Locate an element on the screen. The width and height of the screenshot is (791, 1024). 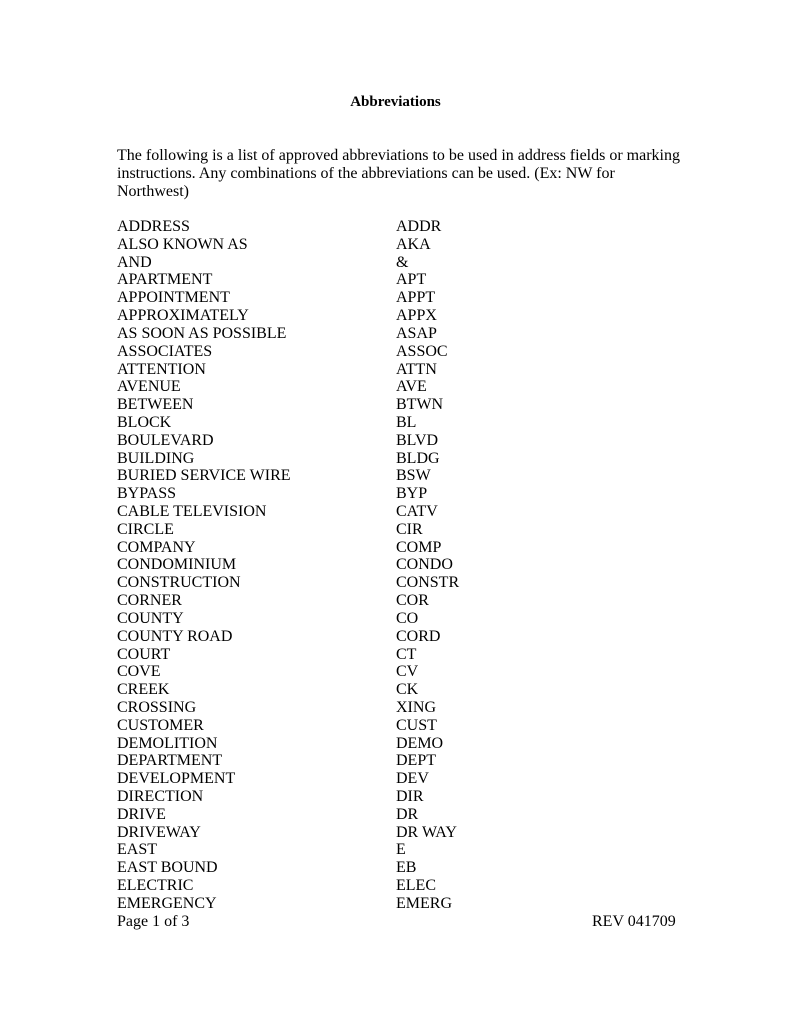
abbreviation: CUST is located at coordinates (416, 725).